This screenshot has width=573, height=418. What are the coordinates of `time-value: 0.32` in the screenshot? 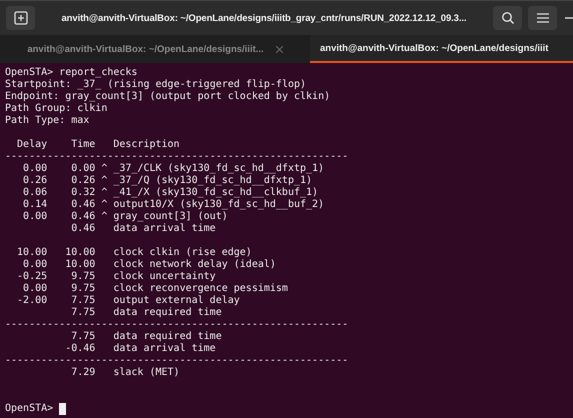 It's located at (83, 193).